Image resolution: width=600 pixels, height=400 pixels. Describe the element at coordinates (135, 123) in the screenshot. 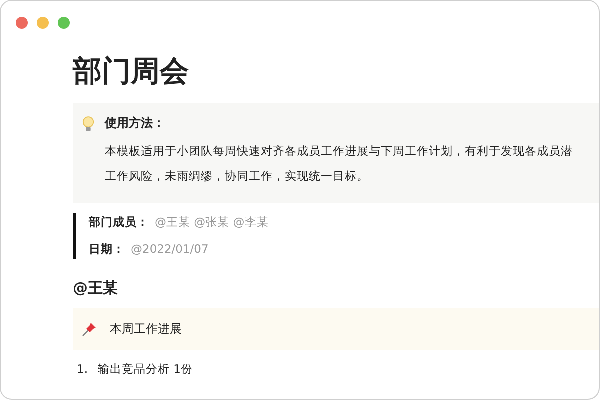

I see `callout-heading: 使用方法：` at that location.